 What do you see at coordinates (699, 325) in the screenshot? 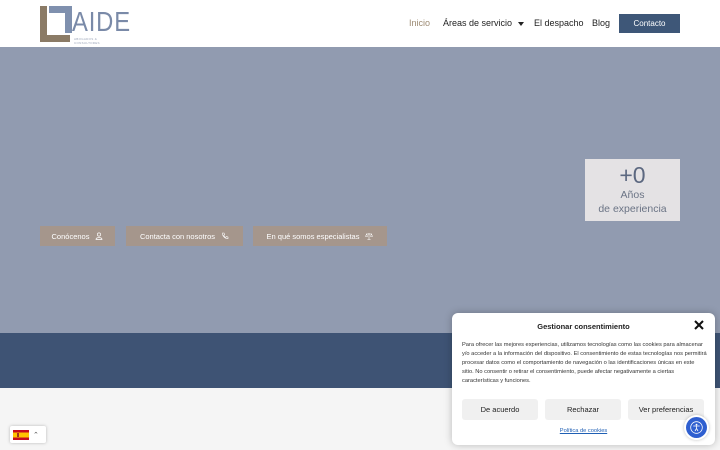
I see `close-icon` at bounding box center [699, 325].